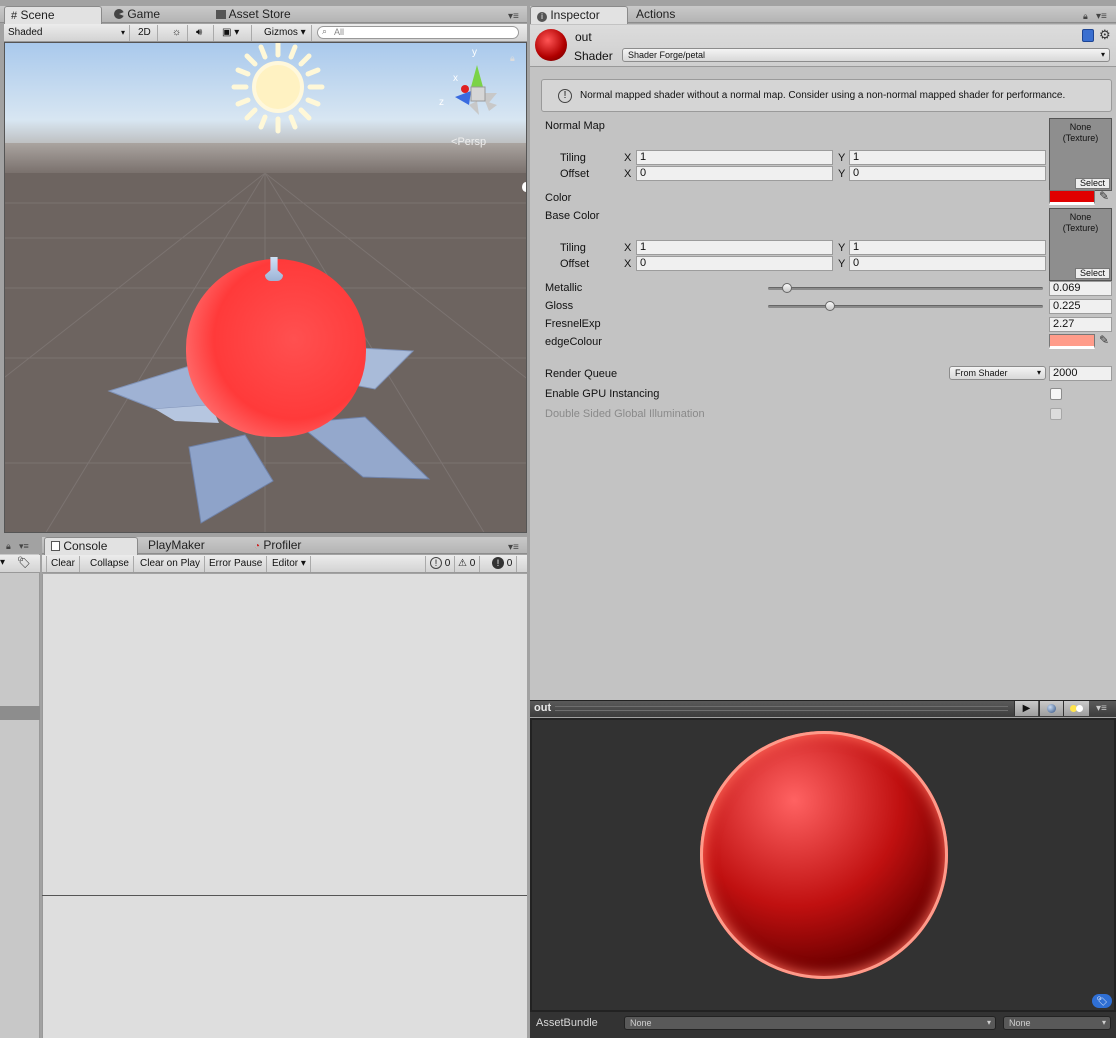 The image size is (1116, 1038). Describe the element at coordinates (810, 1023) in the screenshot. I see `assetbundle-dropdown: None` at that location.